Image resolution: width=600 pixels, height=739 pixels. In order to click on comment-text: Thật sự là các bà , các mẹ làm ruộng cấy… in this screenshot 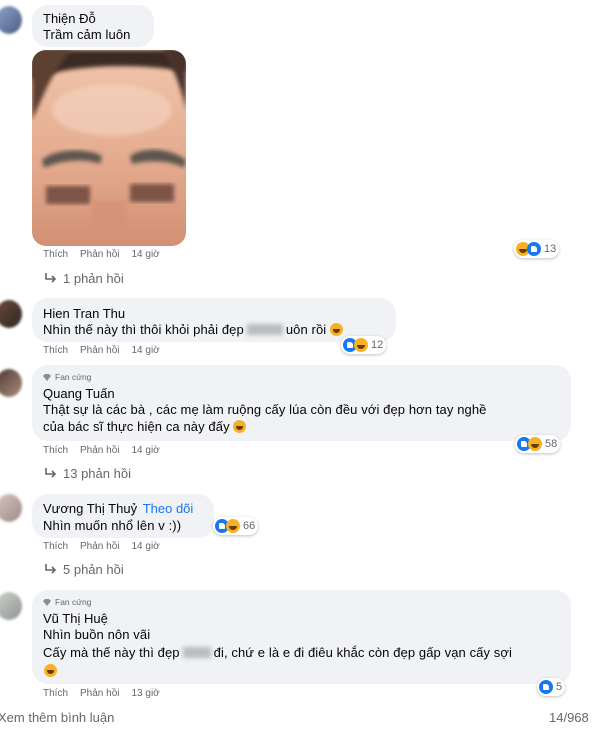, I will do `click(265, 409)`.